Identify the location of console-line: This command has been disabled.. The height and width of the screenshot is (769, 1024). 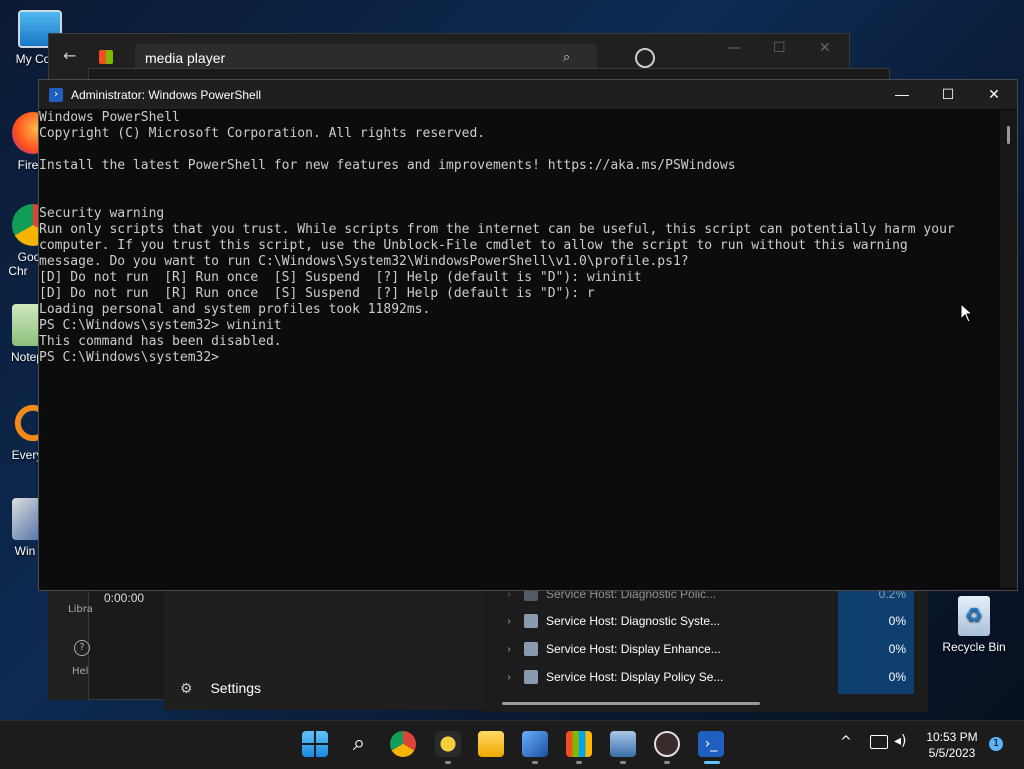
(160, 341).